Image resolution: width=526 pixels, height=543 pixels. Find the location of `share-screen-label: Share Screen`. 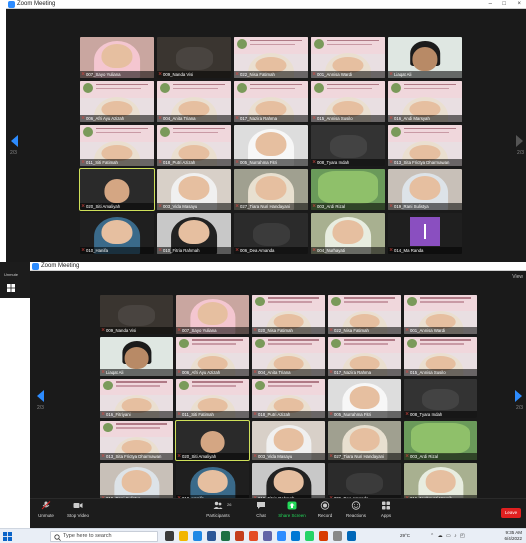

share-screen-label: Share Screen is located at coordinates (292, 515).